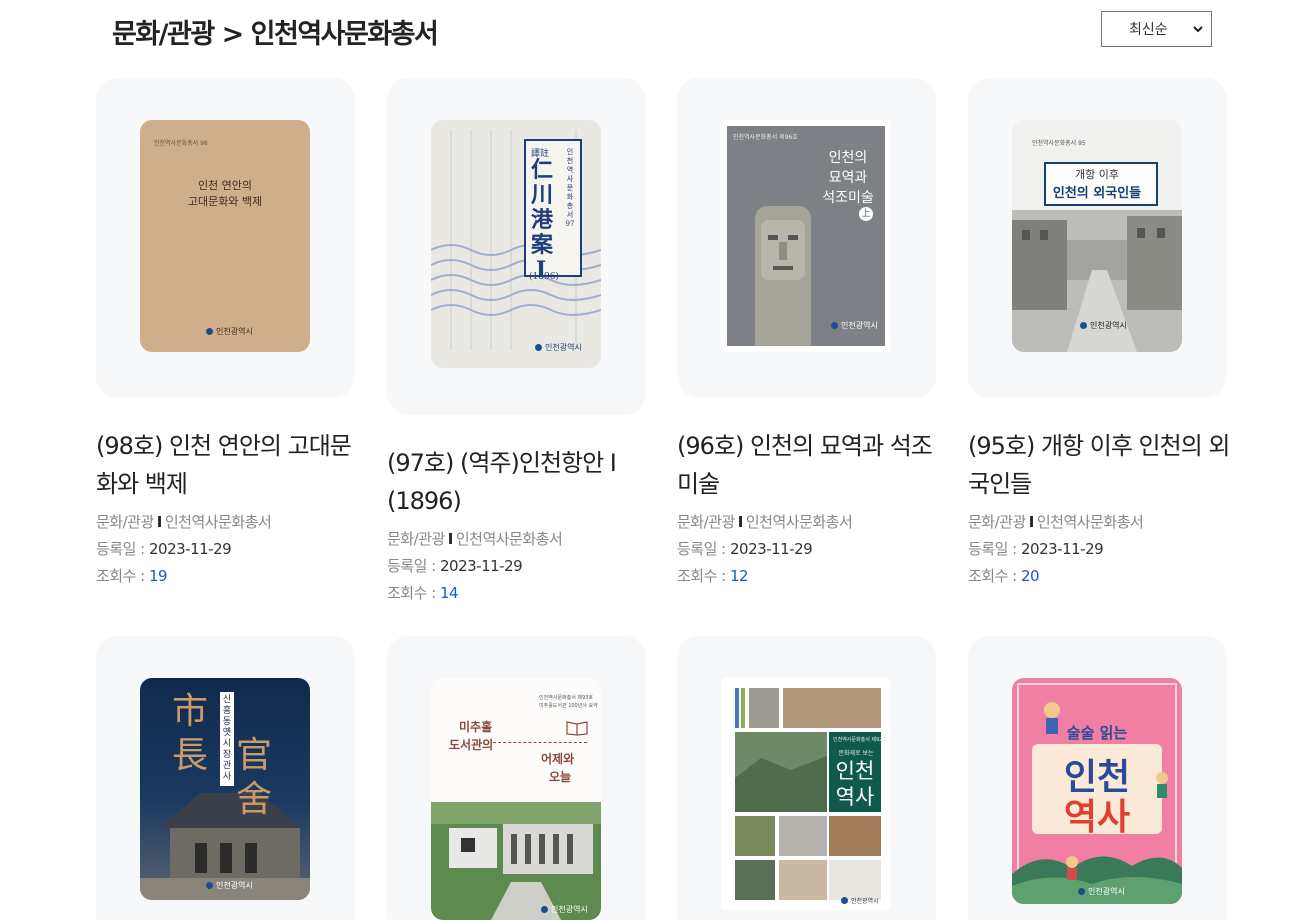  I want to click on cover-street-photo-art, so click(1097, 281).